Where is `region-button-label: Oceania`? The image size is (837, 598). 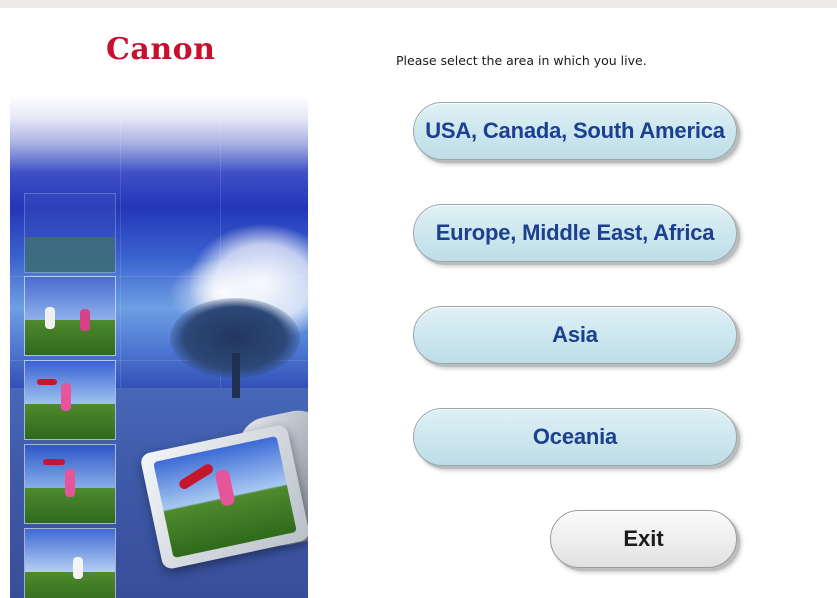
region-button-label: Oceania is located at coordinates (575, 436).